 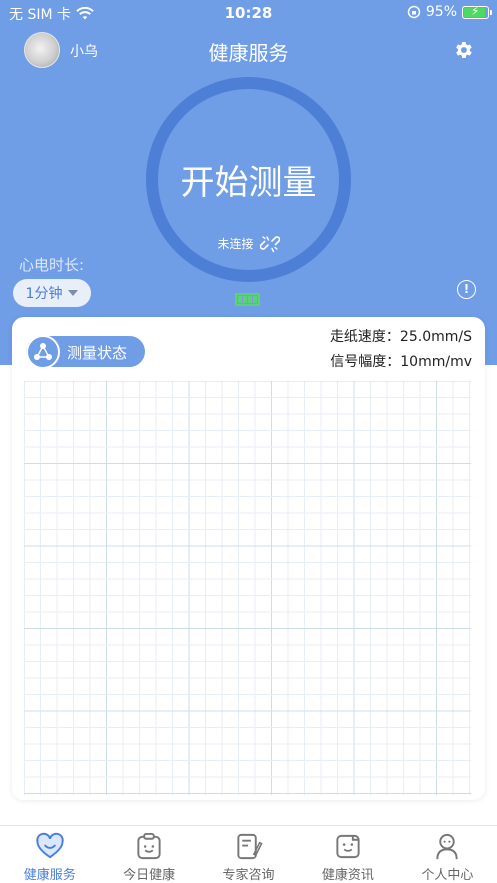 I want to click on tab-personal-center: 个人中心, so click(x=447, y=854).